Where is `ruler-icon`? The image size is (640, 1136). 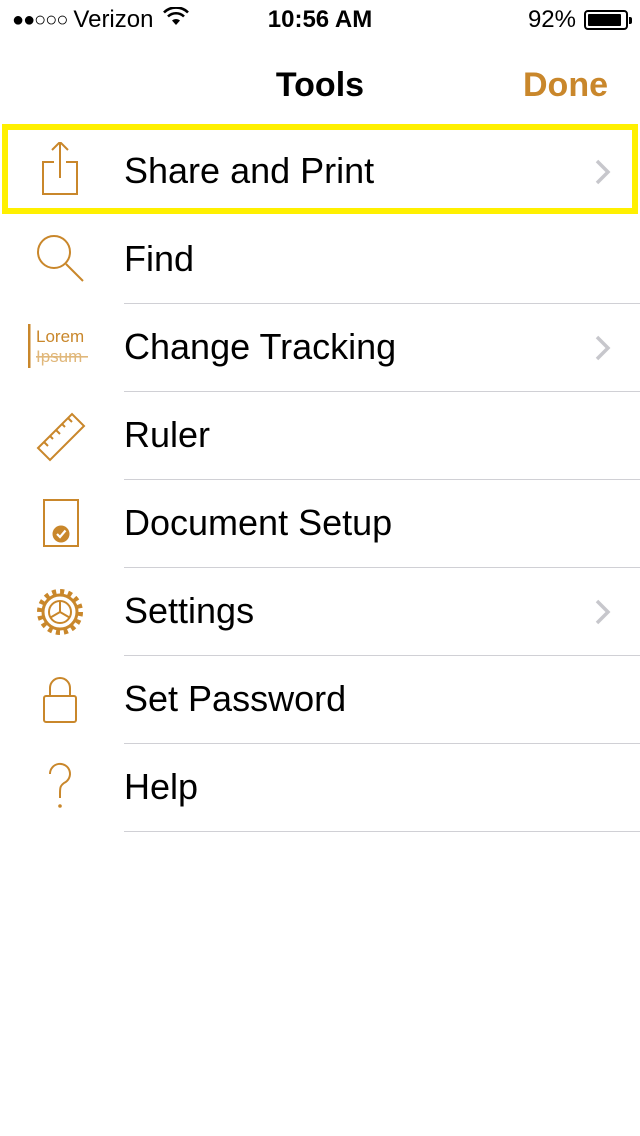
ruler-icon is located at coordinates (60, 436).